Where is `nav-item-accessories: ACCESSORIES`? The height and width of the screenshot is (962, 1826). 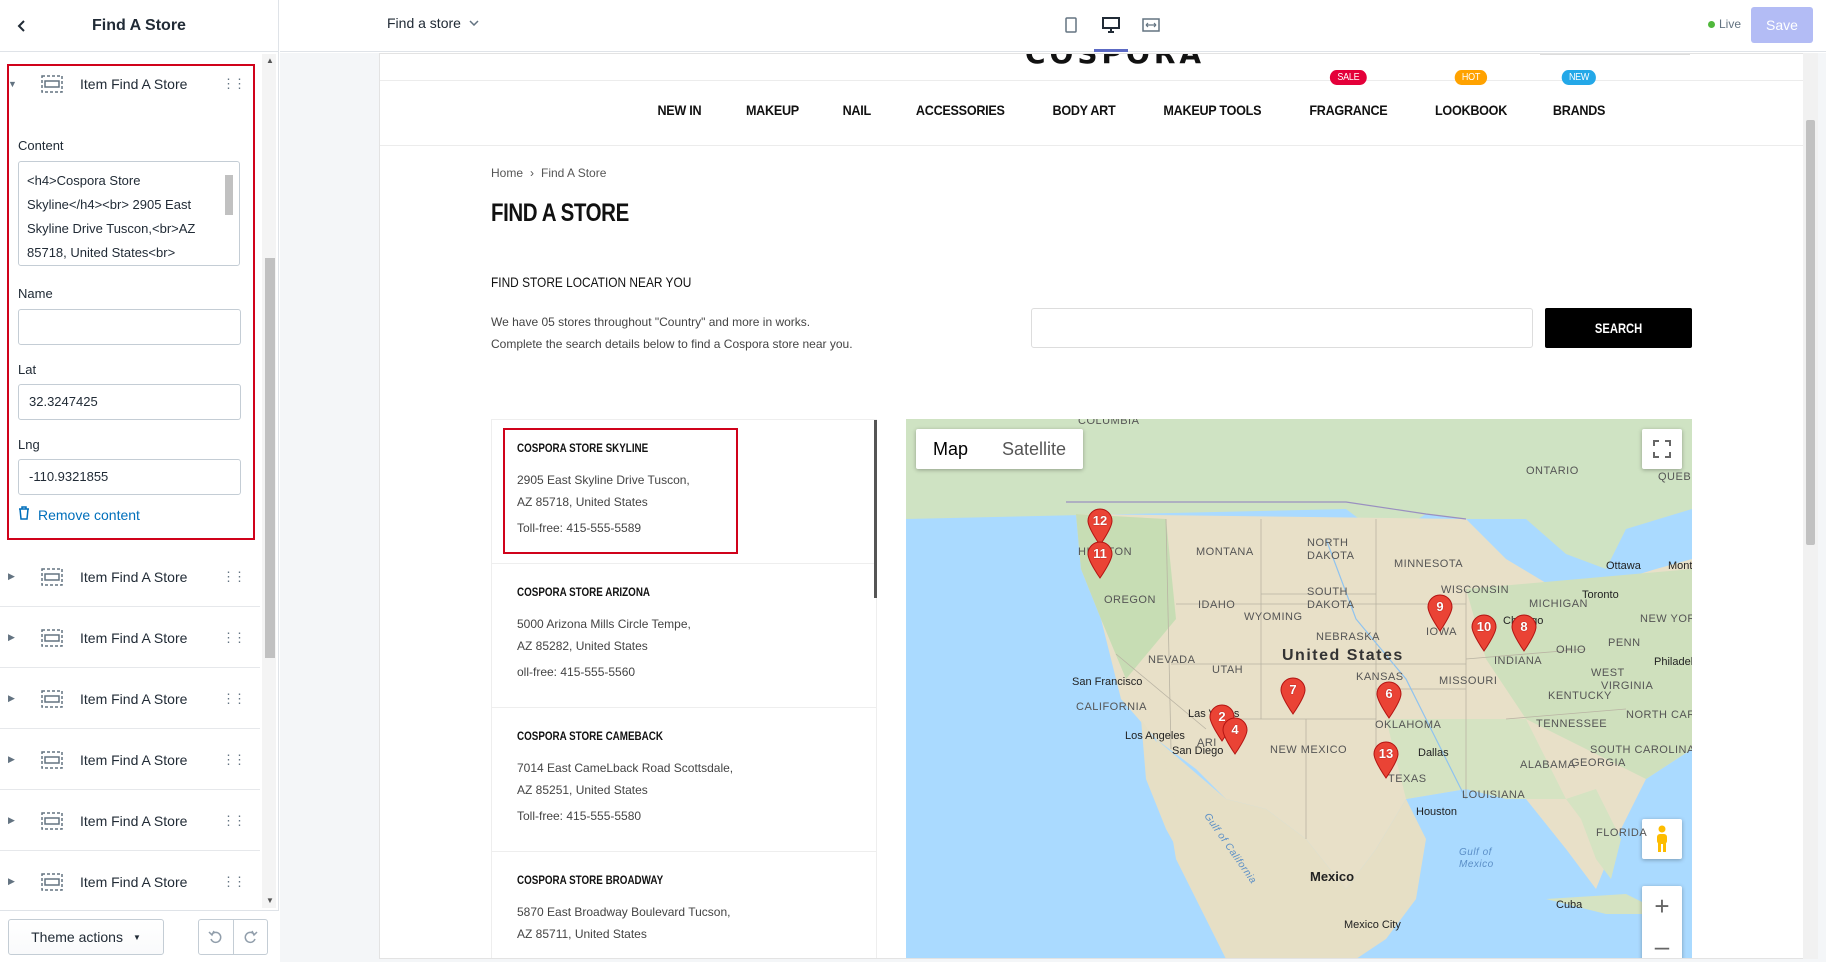 nav-item-accessories: ACCESSORIES is located at coordinates (960, 112).